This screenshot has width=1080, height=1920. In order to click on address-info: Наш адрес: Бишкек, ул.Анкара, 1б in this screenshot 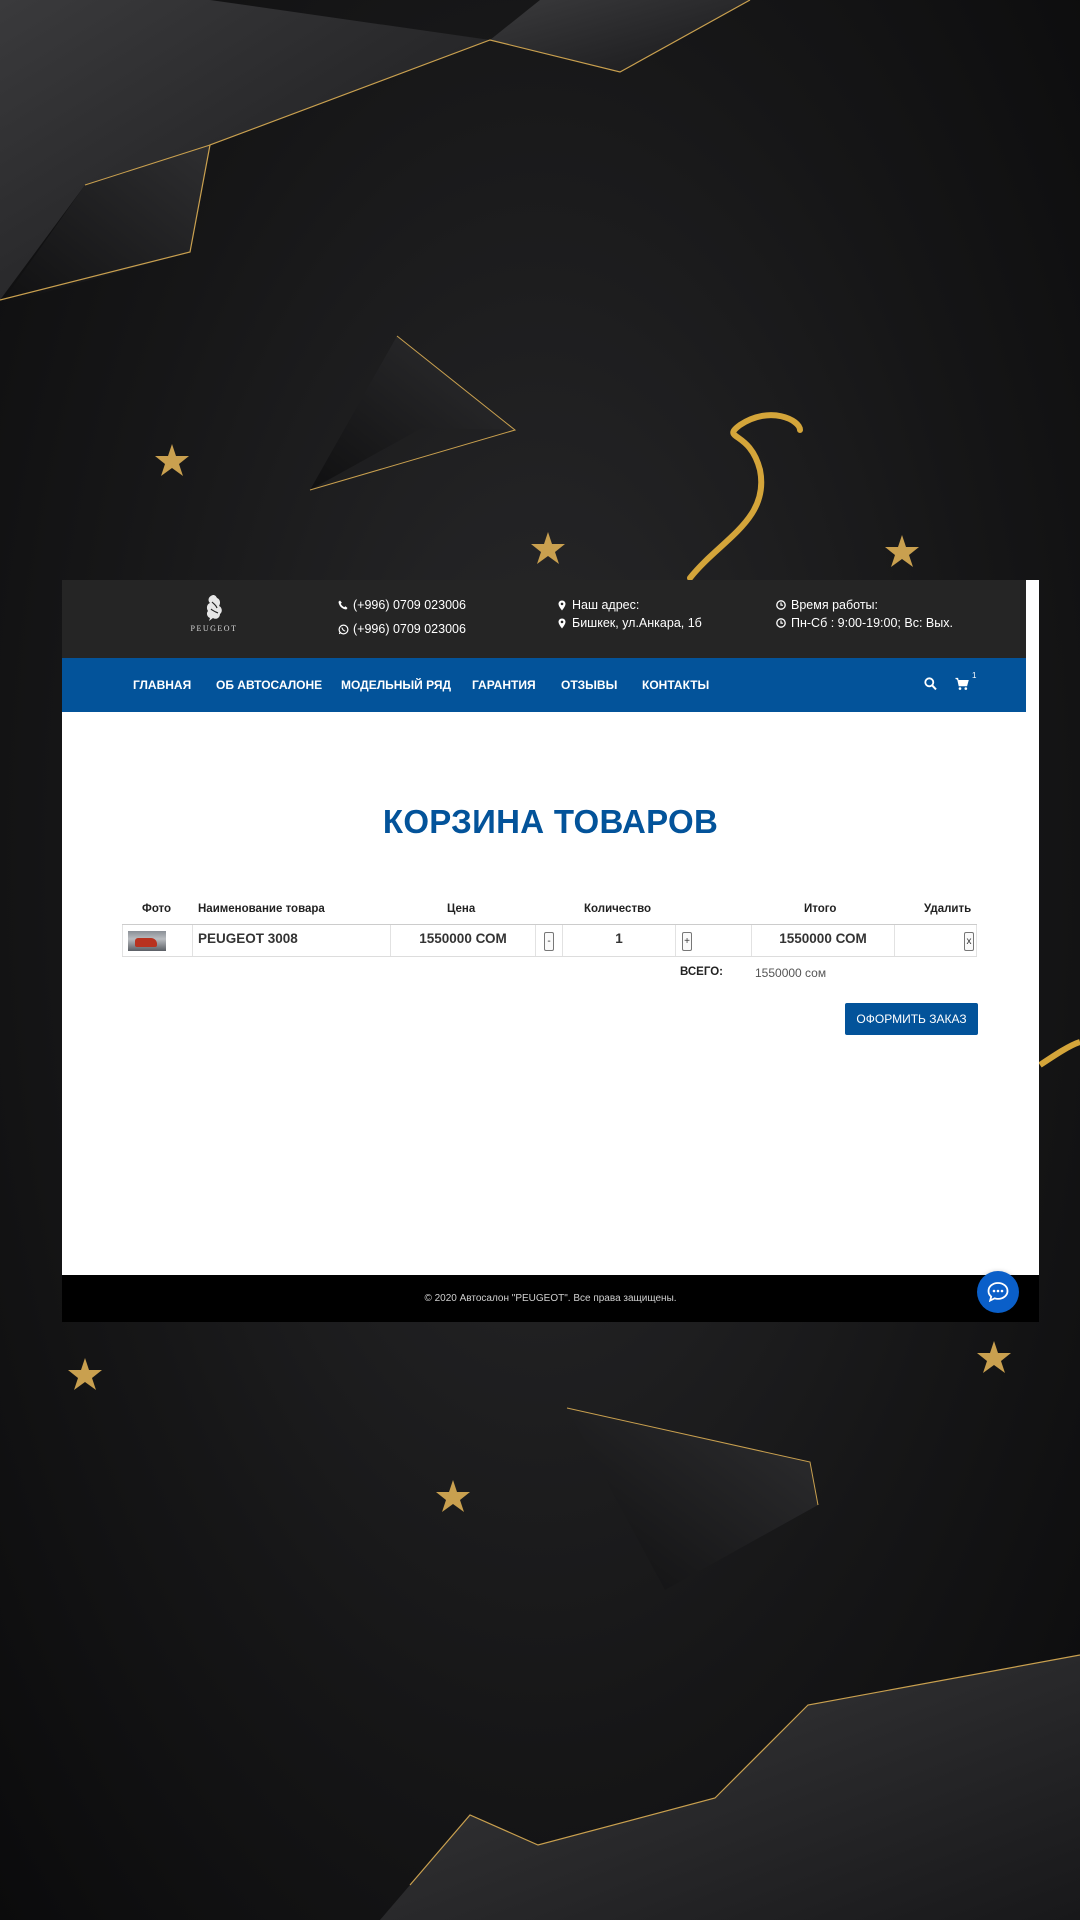, I will do `click(628, 614)`.